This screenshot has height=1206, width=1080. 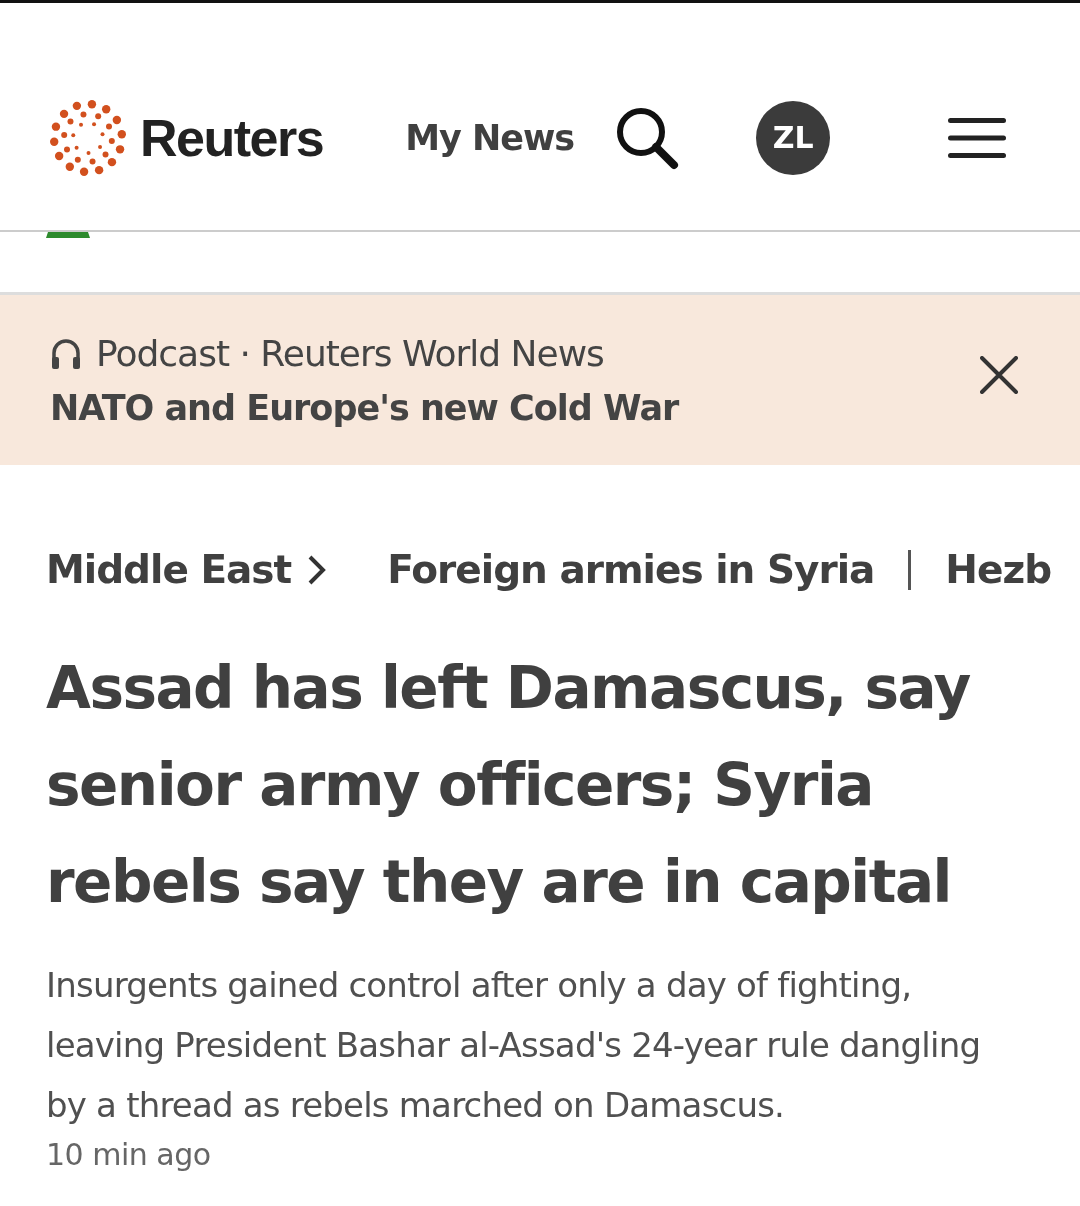 I want to click on podcast-title: NATO and Europe's new Cold War, so click(x=364, y=407).